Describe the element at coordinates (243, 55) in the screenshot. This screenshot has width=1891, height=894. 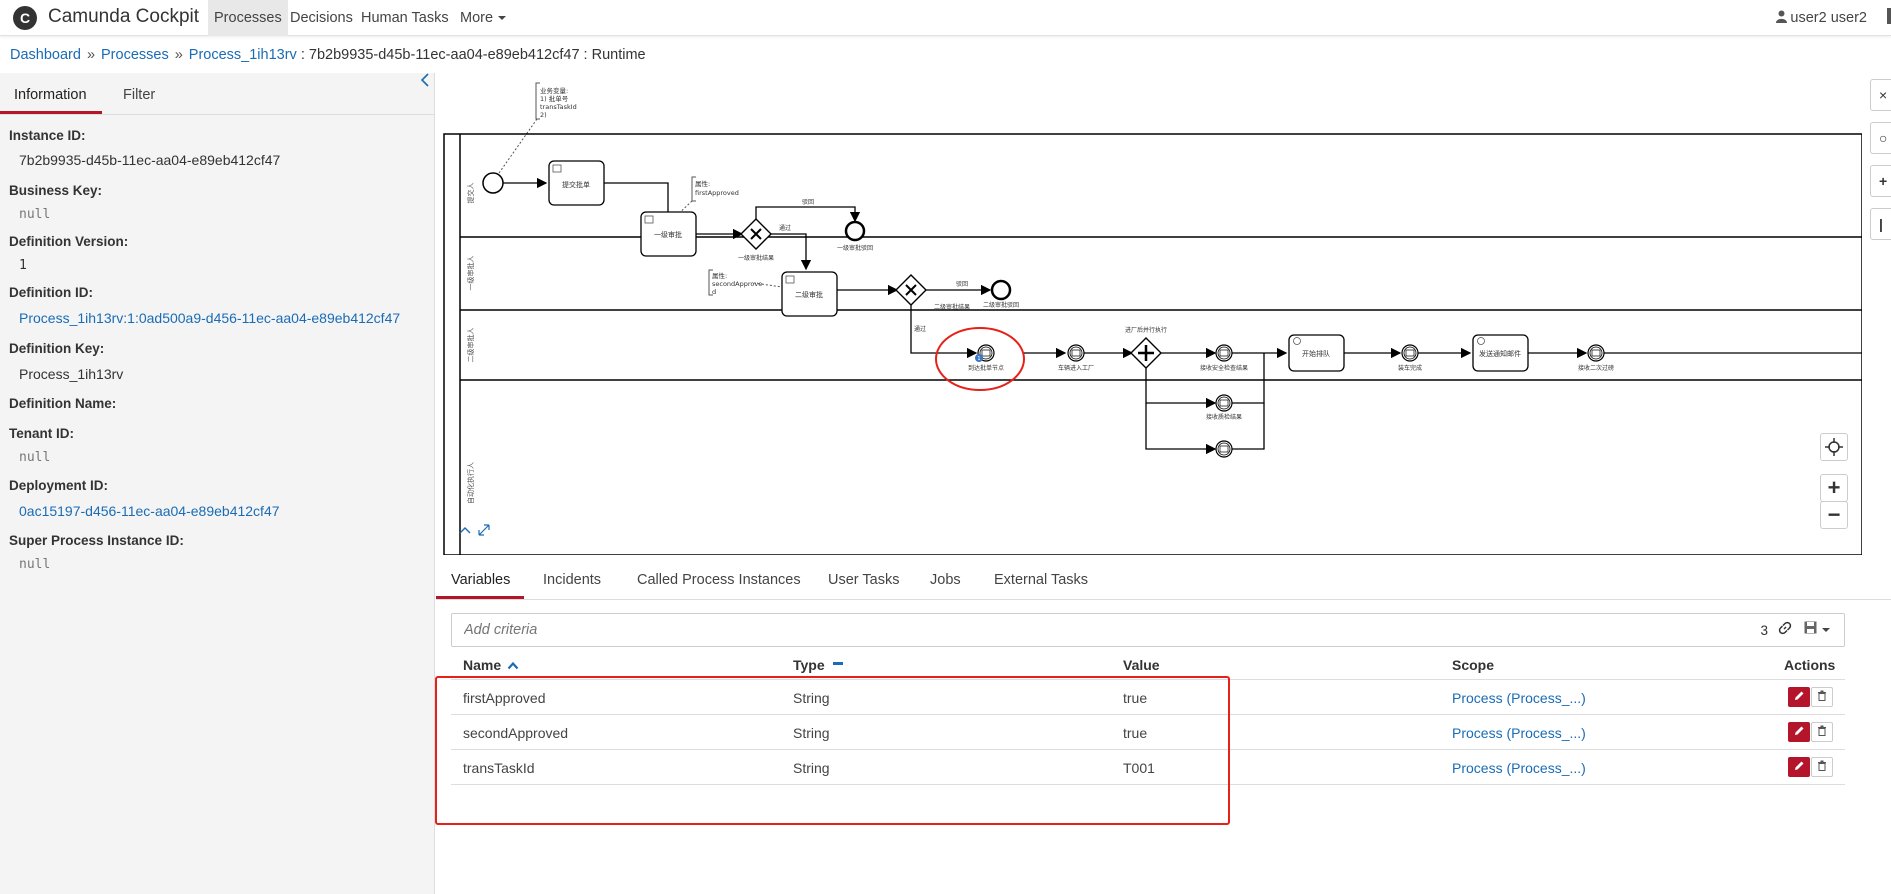
I see `breadcrumb-process: Process_1ih13rv` at that location.